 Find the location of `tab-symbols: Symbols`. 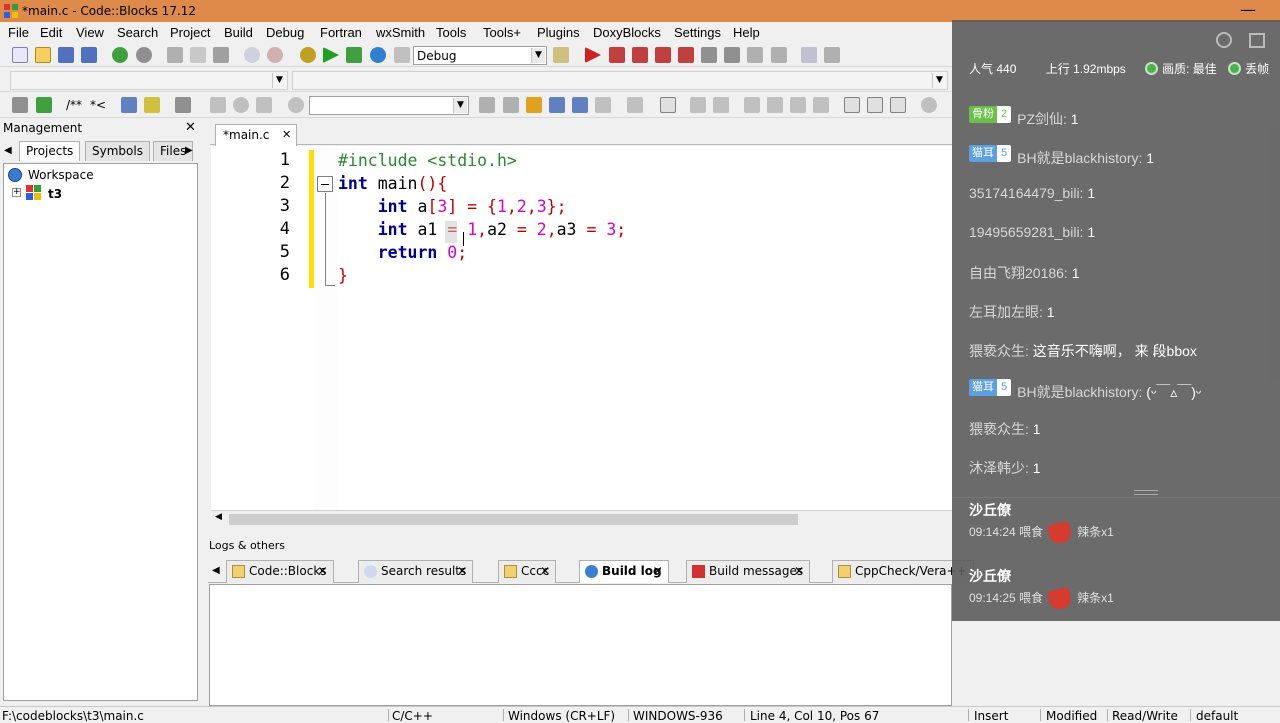

tab-symbols: Symbols is located at coordinates (117, 151).